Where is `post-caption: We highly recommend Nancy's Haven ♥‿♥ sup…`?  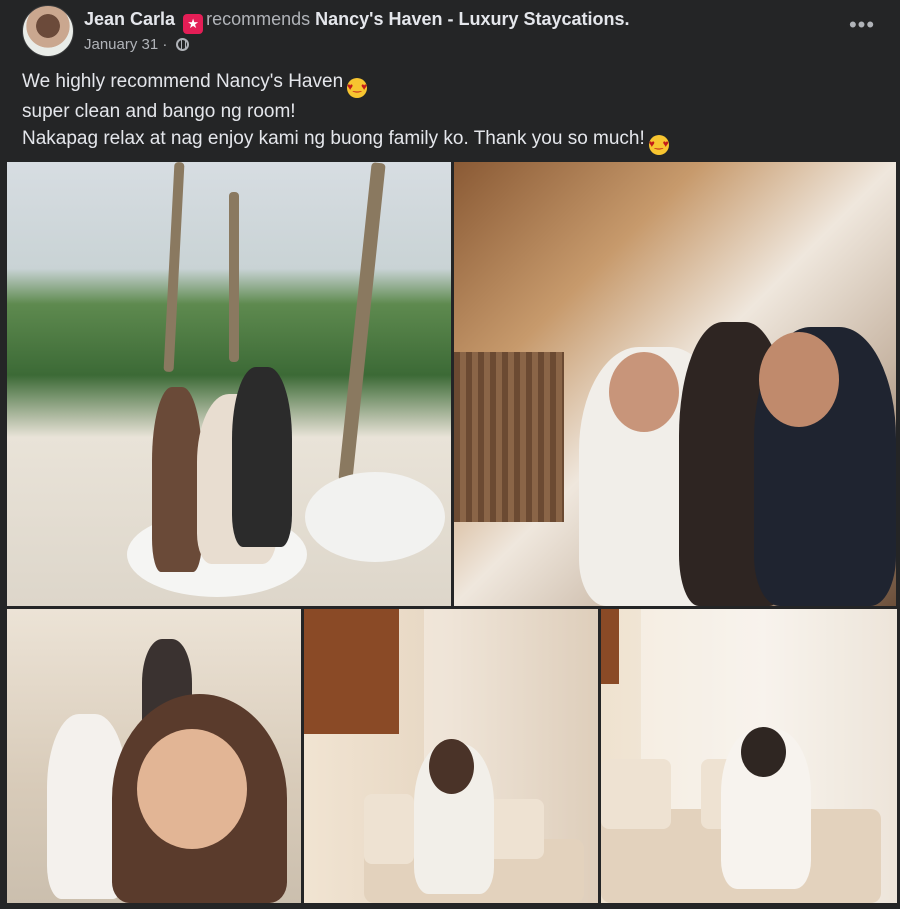 post-caption: We highly recommend Nancy's Haven ♥‿♥ sup… is located at coordinates (451, 111).